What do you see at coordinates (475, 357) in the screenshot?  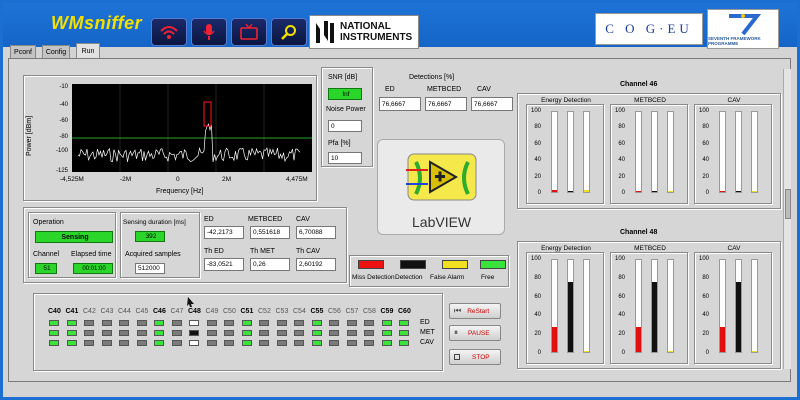 I see `stop-button: STOP` at bounding box center [475, 357].